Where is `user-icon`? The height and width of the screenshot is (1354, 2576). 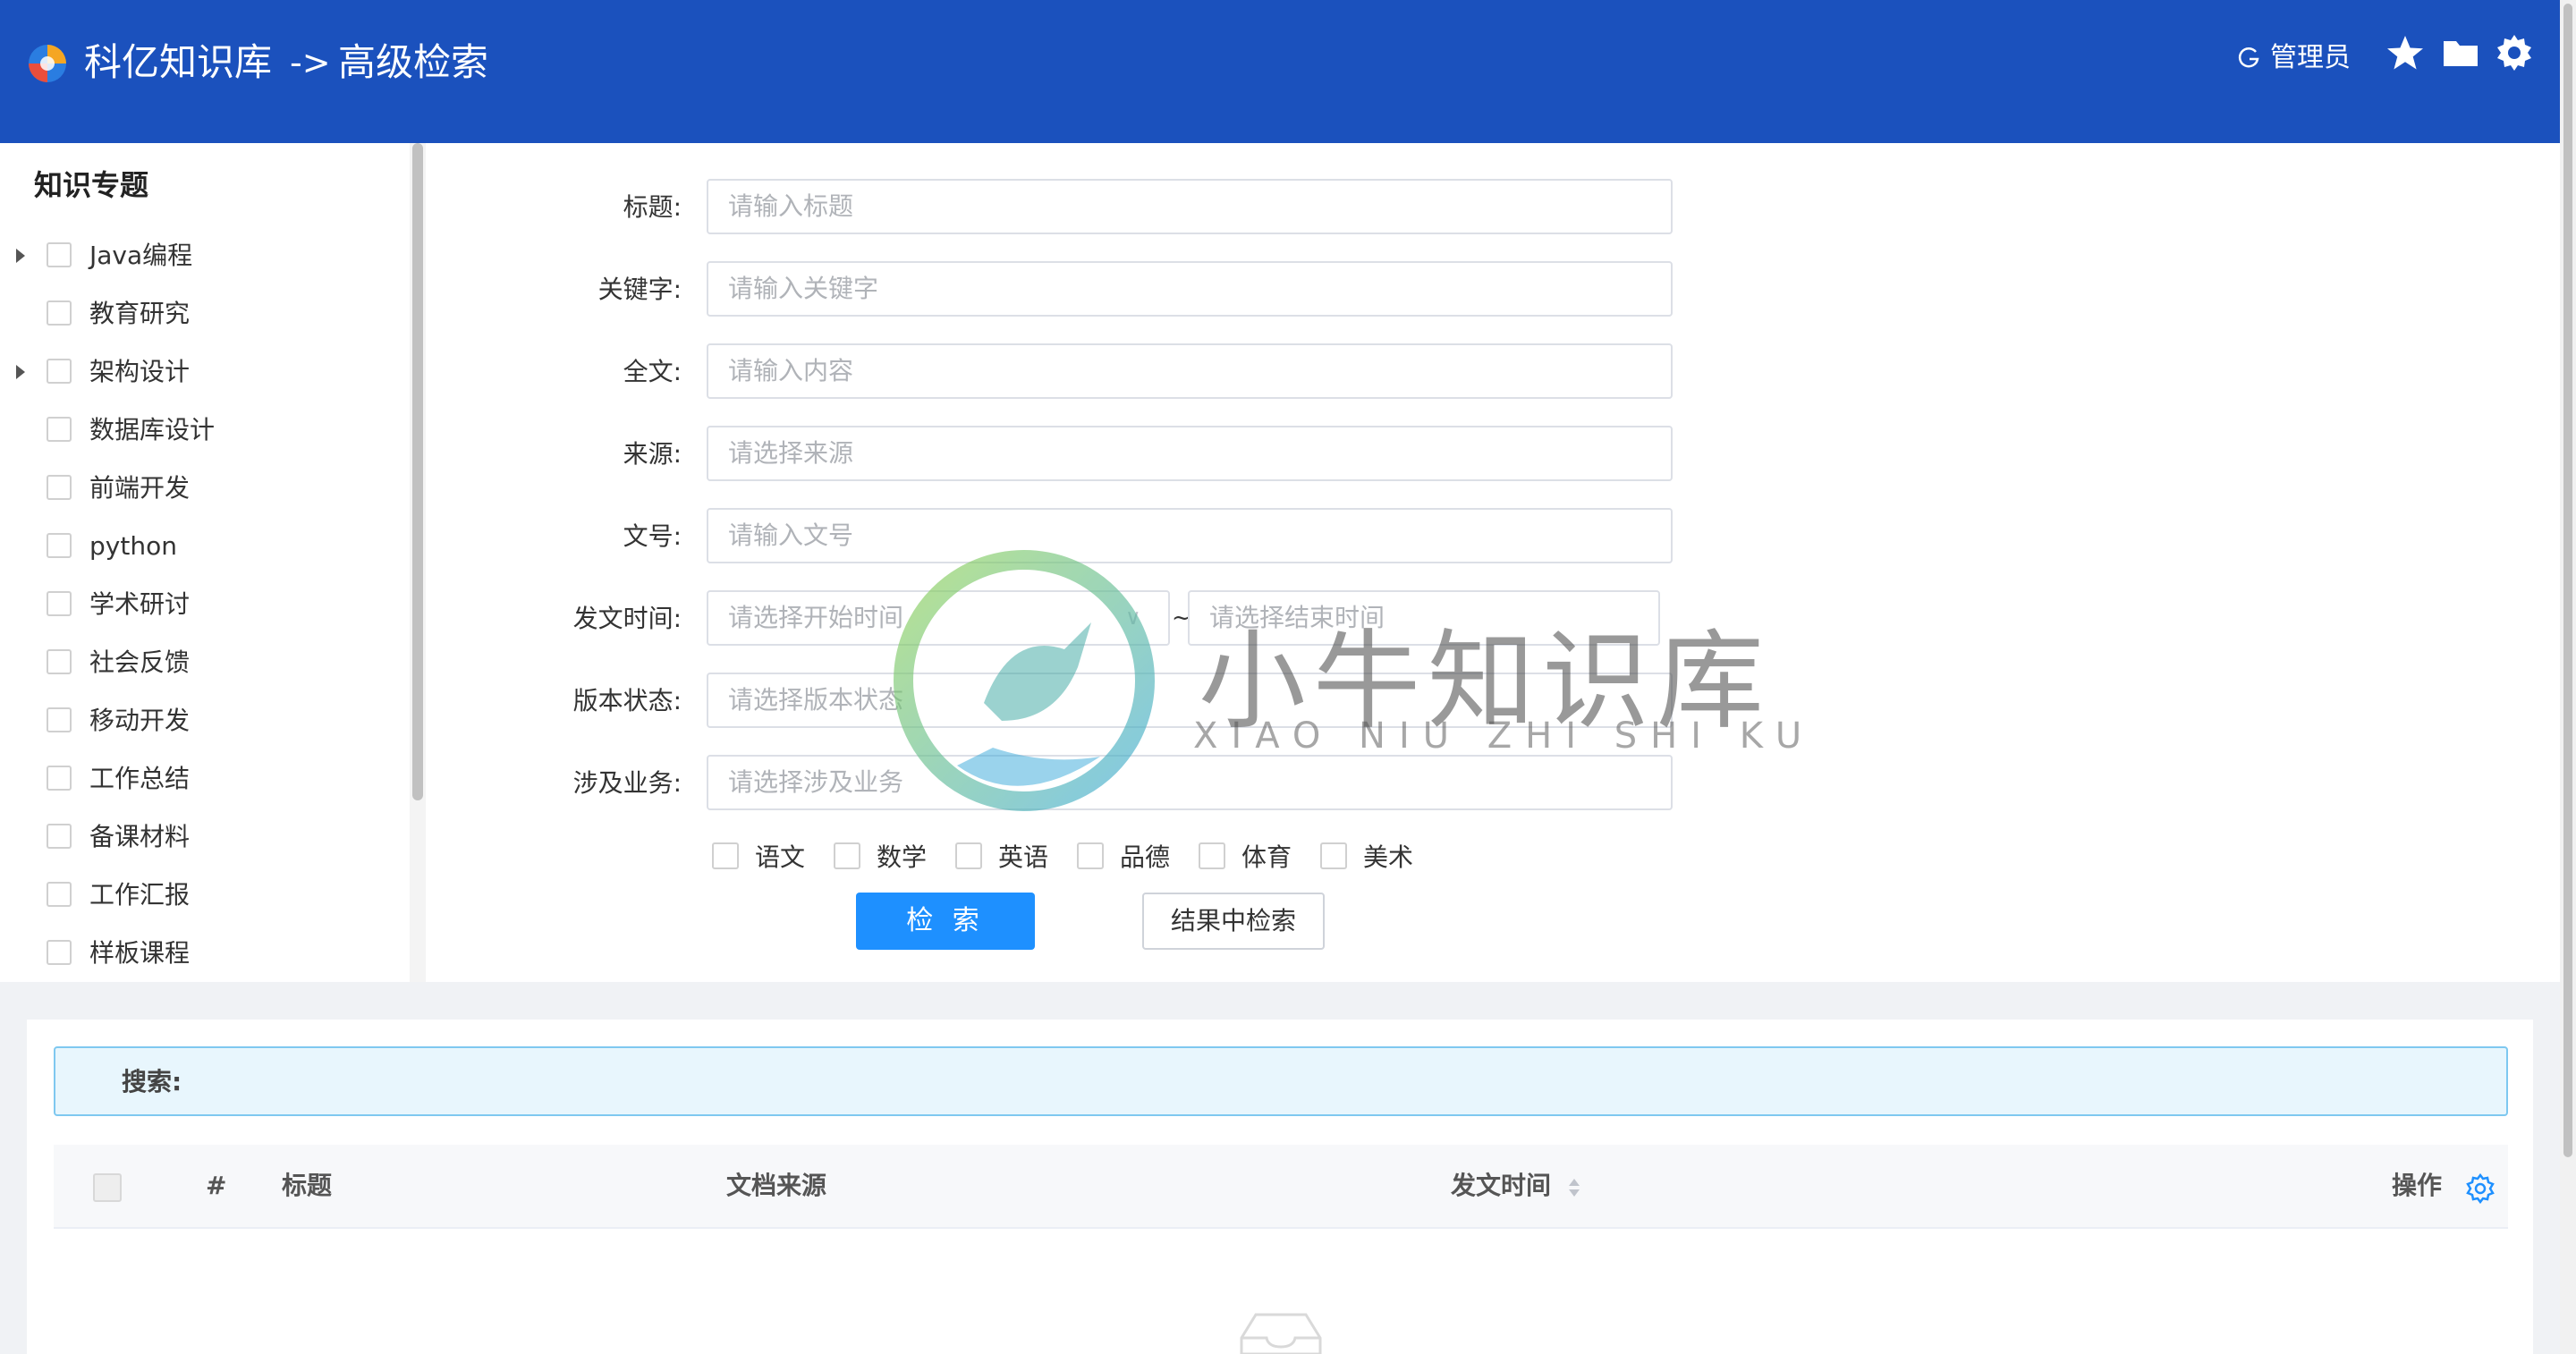
user-icon is located at coordinates (2248, 57).